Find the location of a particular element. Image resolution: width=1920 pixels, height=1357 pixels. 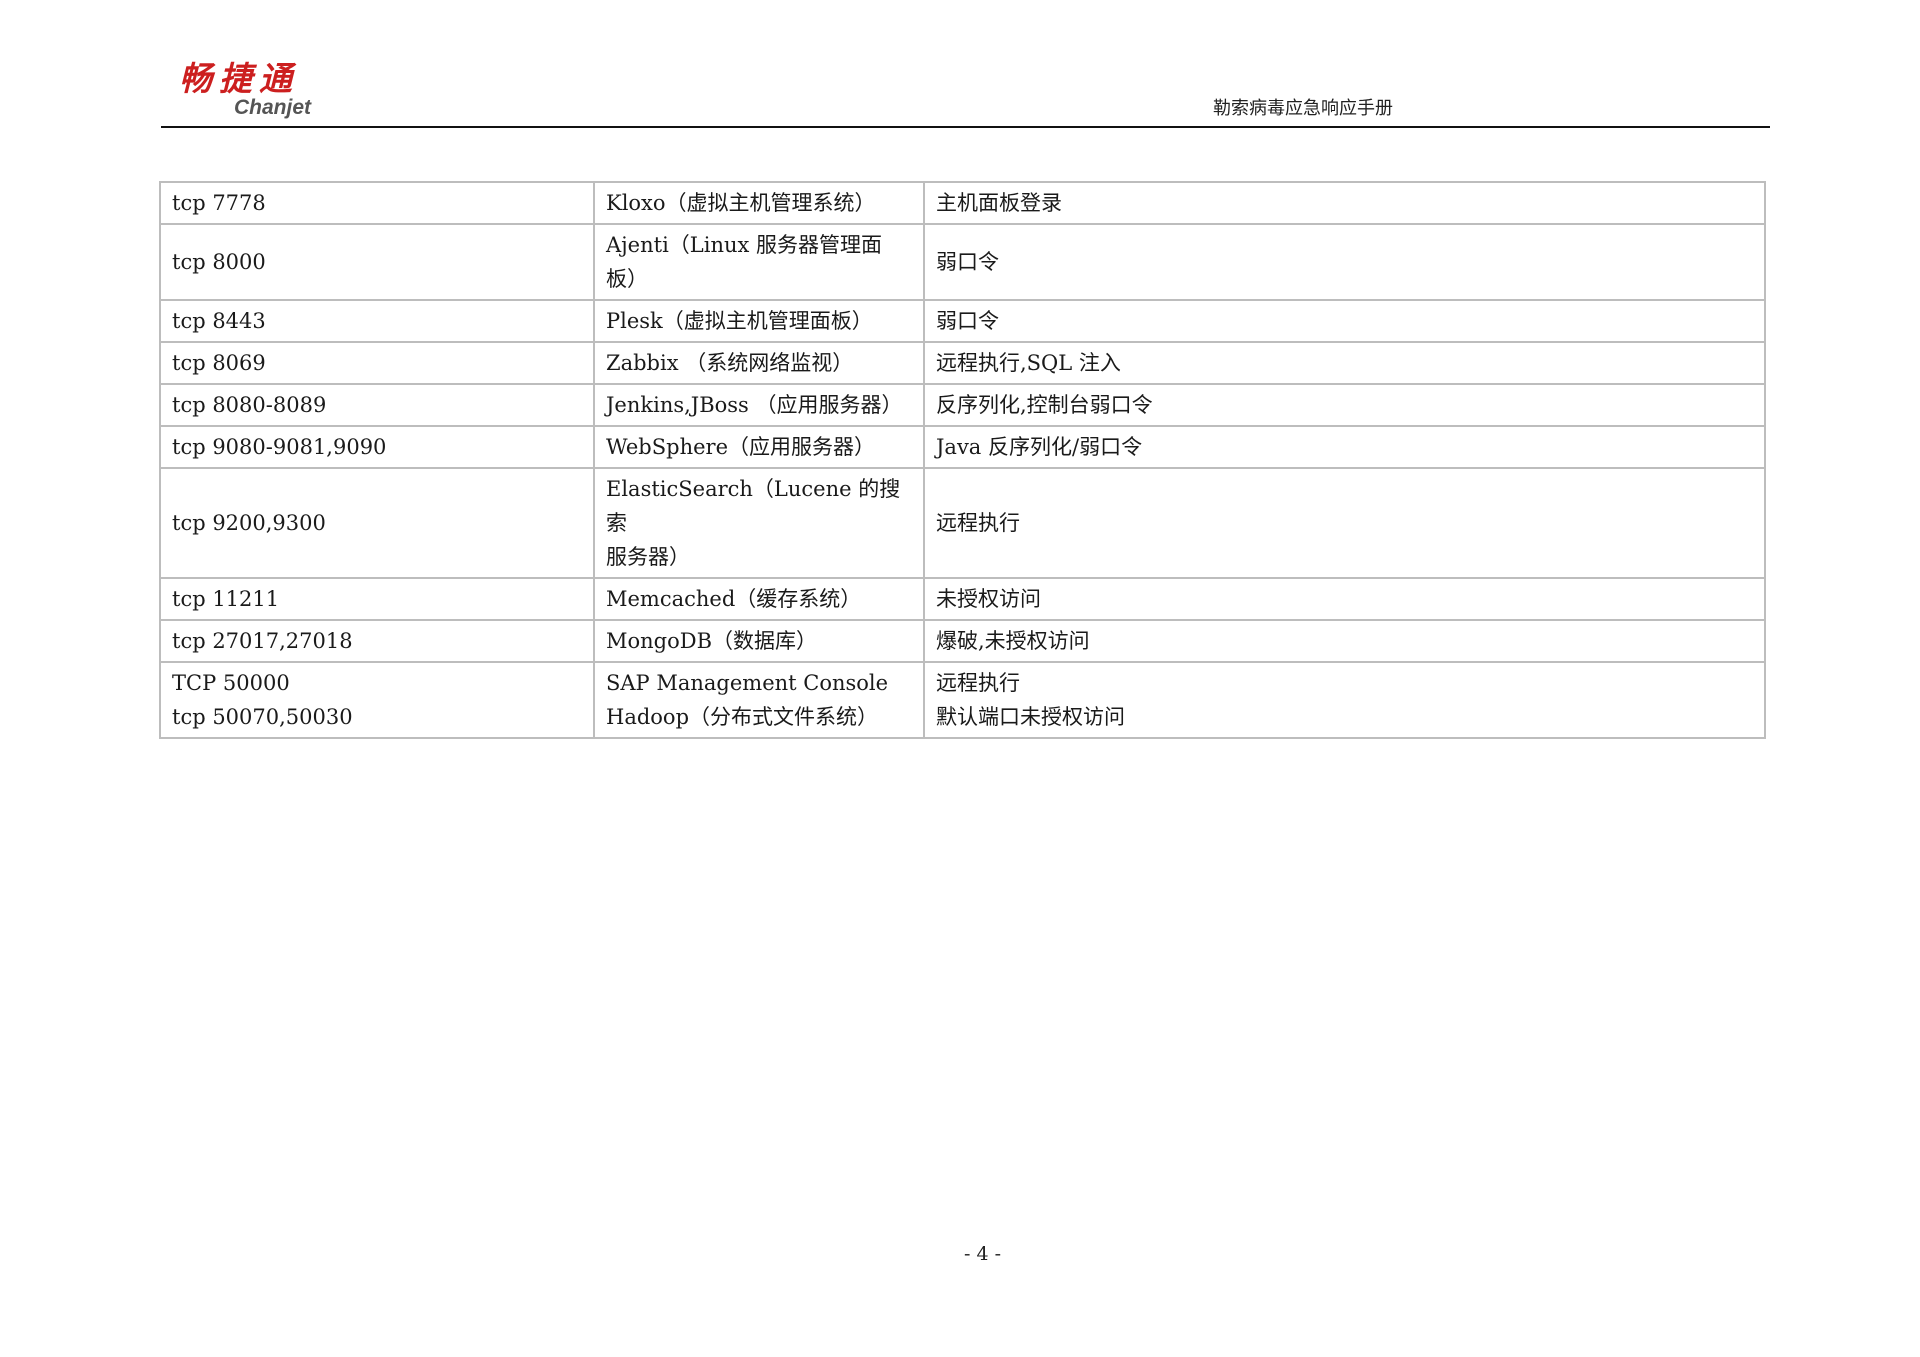

port-cell: tcp 9080-9081,9090 is located at coordinates (377, 447).